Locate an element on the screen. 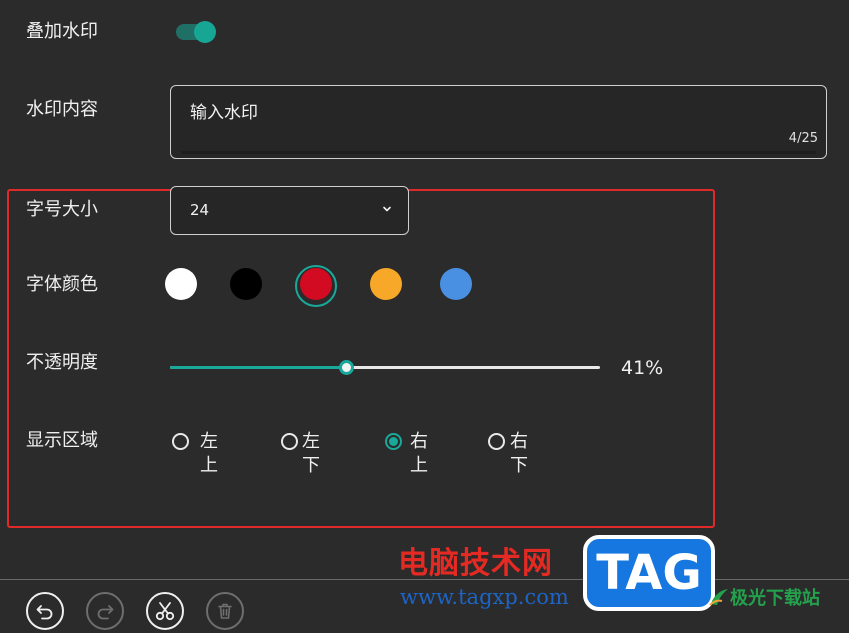  delete-button is located at coordinates (225, 611).